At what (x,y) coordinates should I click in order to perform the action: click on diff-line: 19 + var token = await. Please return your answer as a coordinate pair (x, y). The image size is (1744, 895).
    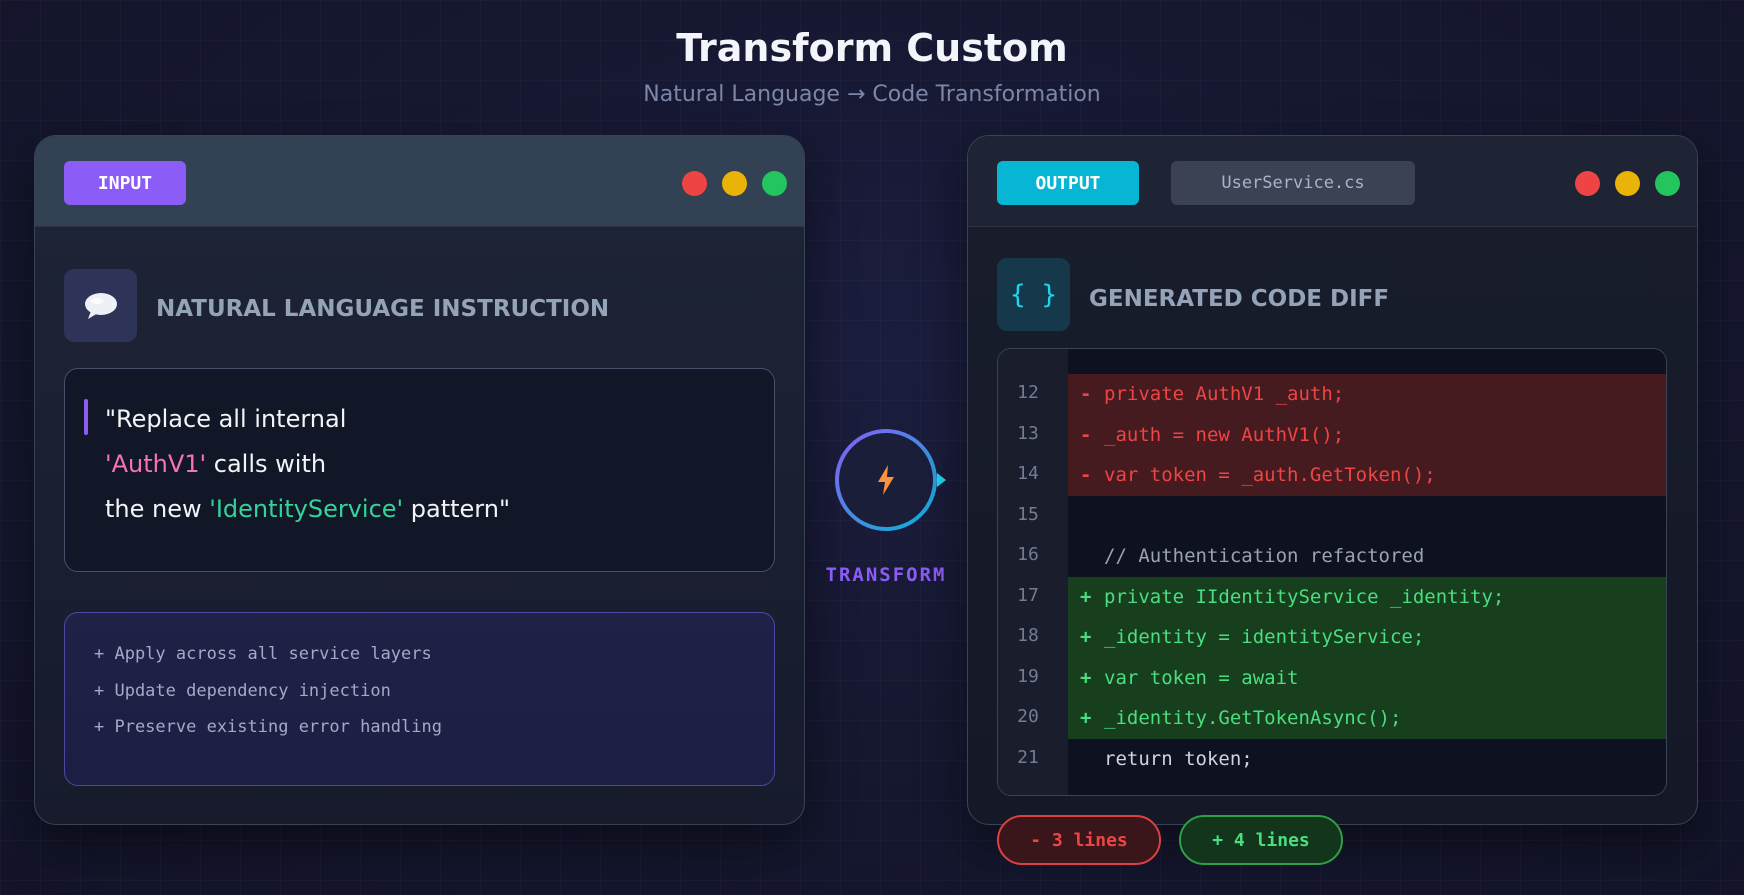
    Looking at the image, I should click on (1341, 677).